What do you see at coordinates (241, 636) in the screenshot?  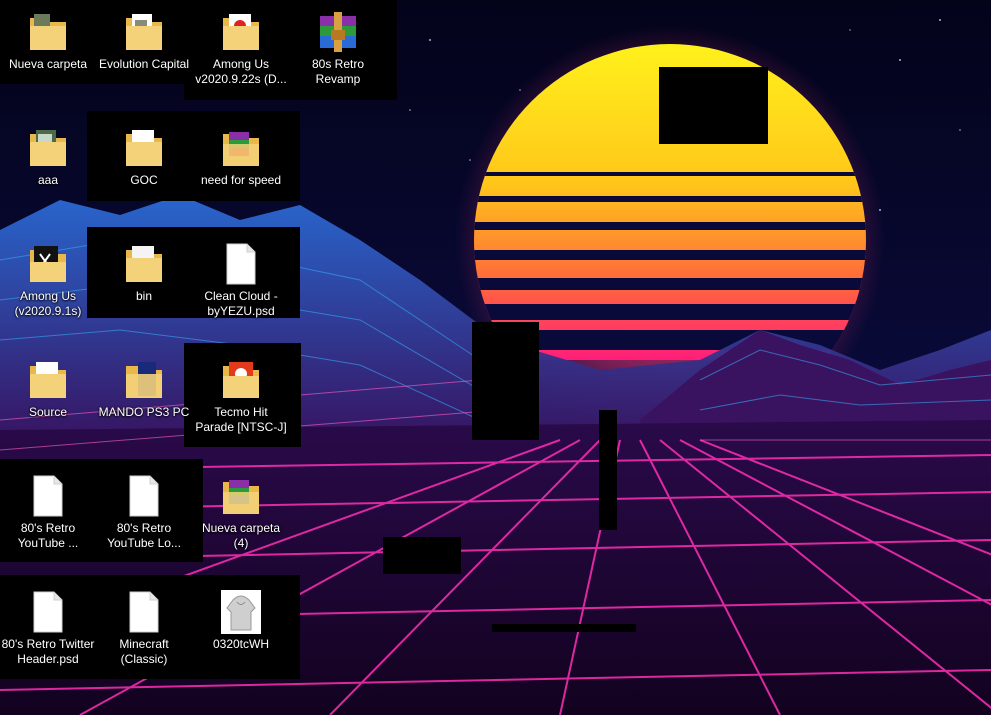 I see `desktop-icon-0320tcwh: 0320tcWH` at bounding box center [241, 636].